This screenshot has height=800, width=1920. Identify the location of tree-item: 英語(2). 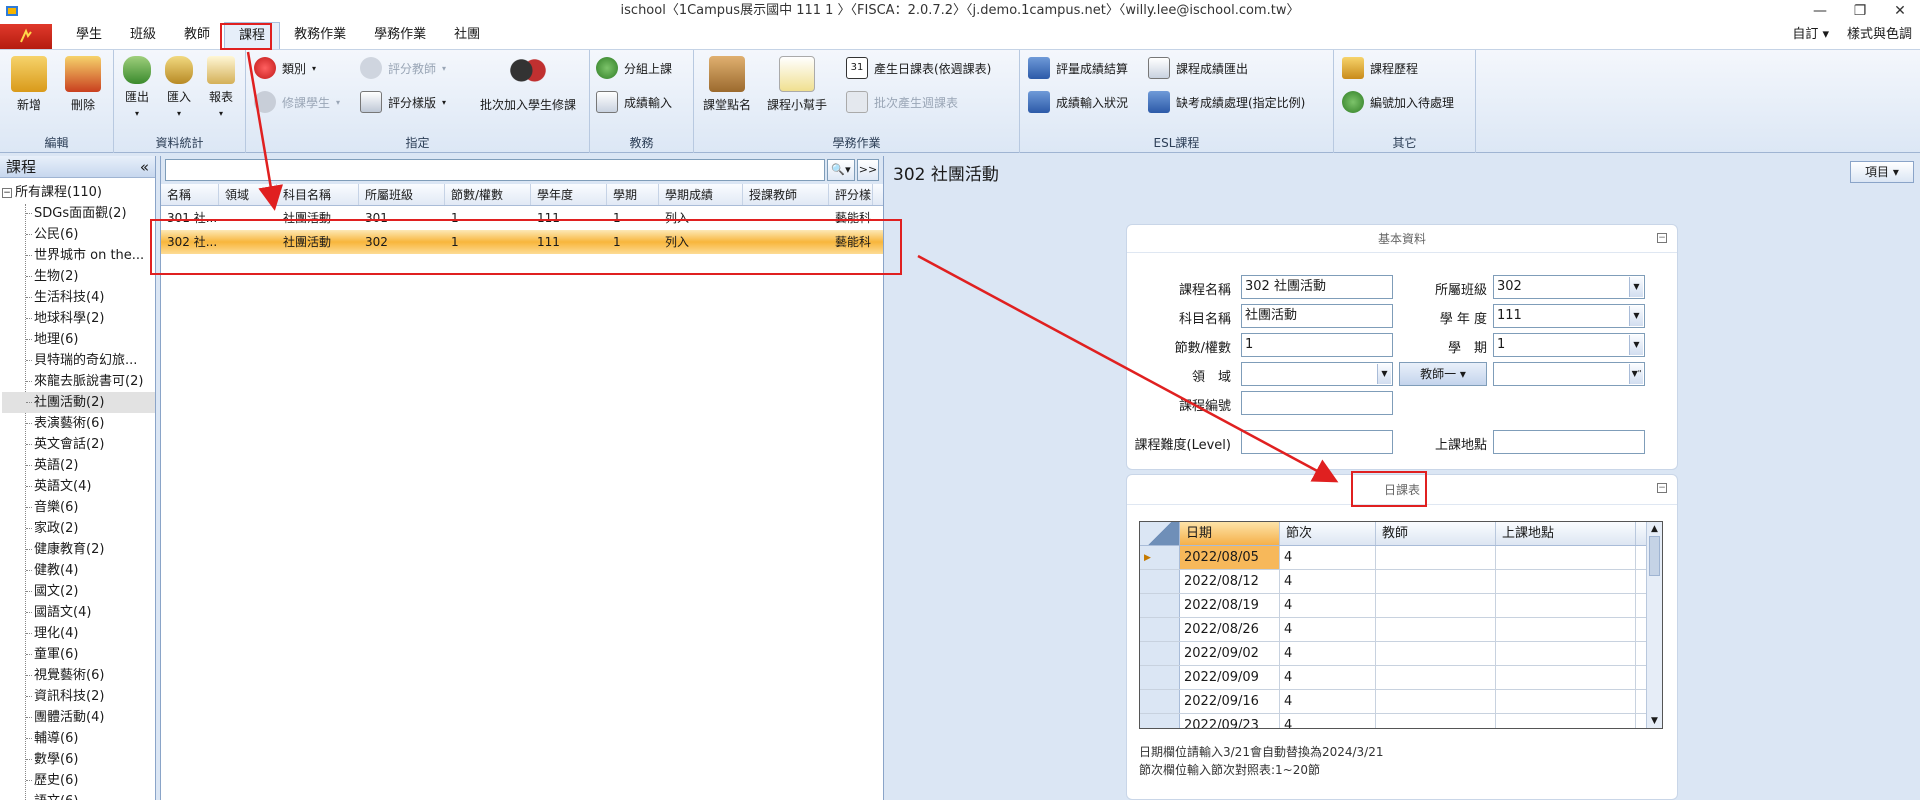
(78, 465).